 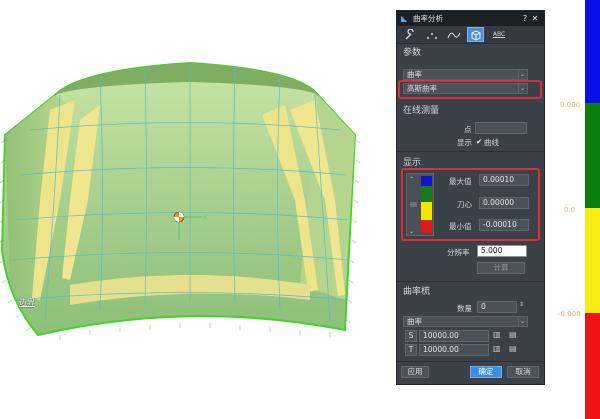 I want to click on comb-type-value: 曲率, so click(x=414, y=321).